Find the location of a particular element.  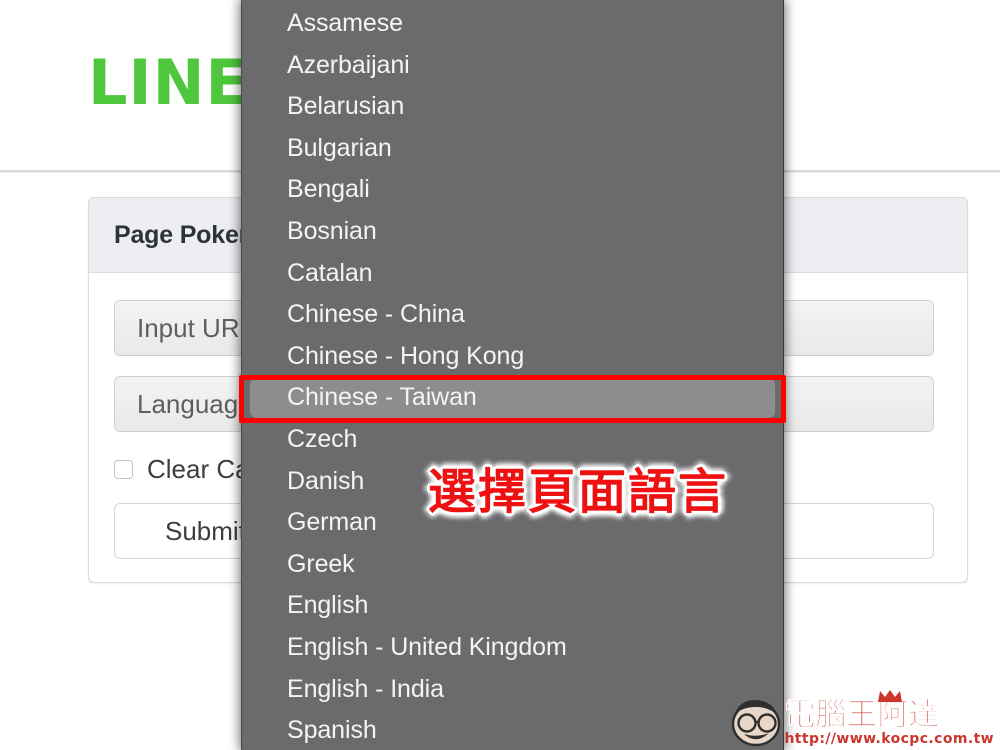

annotation-label: 選擇頁面語言 is located at coordinates (578, 492).